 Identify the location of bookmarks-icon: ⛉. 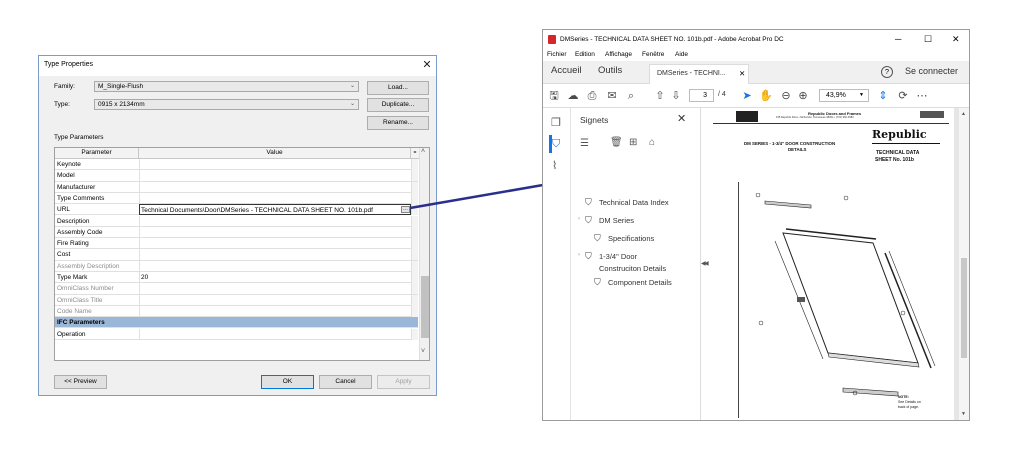
(556, 144).